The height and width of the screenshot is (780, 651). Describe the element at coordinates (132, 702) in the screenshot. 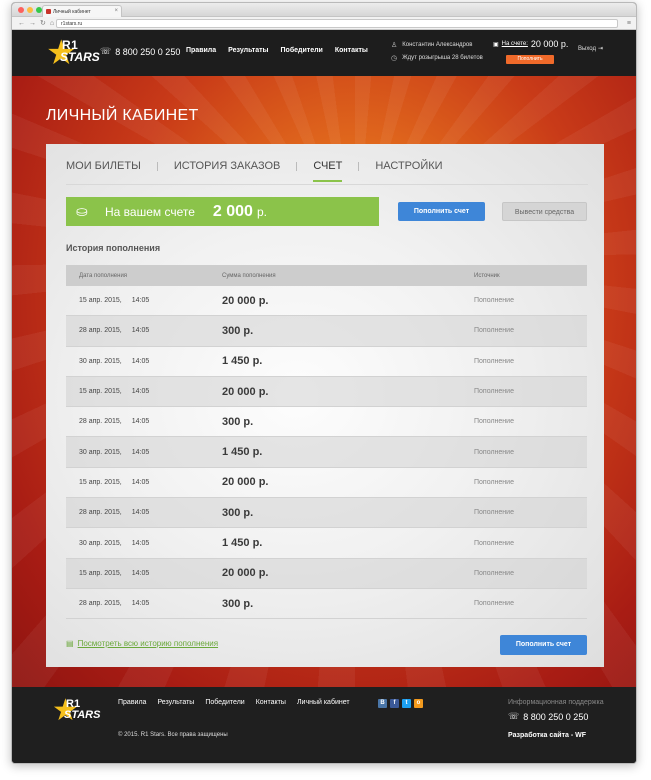

I see `footer-nav-rules: Правила` at that location.